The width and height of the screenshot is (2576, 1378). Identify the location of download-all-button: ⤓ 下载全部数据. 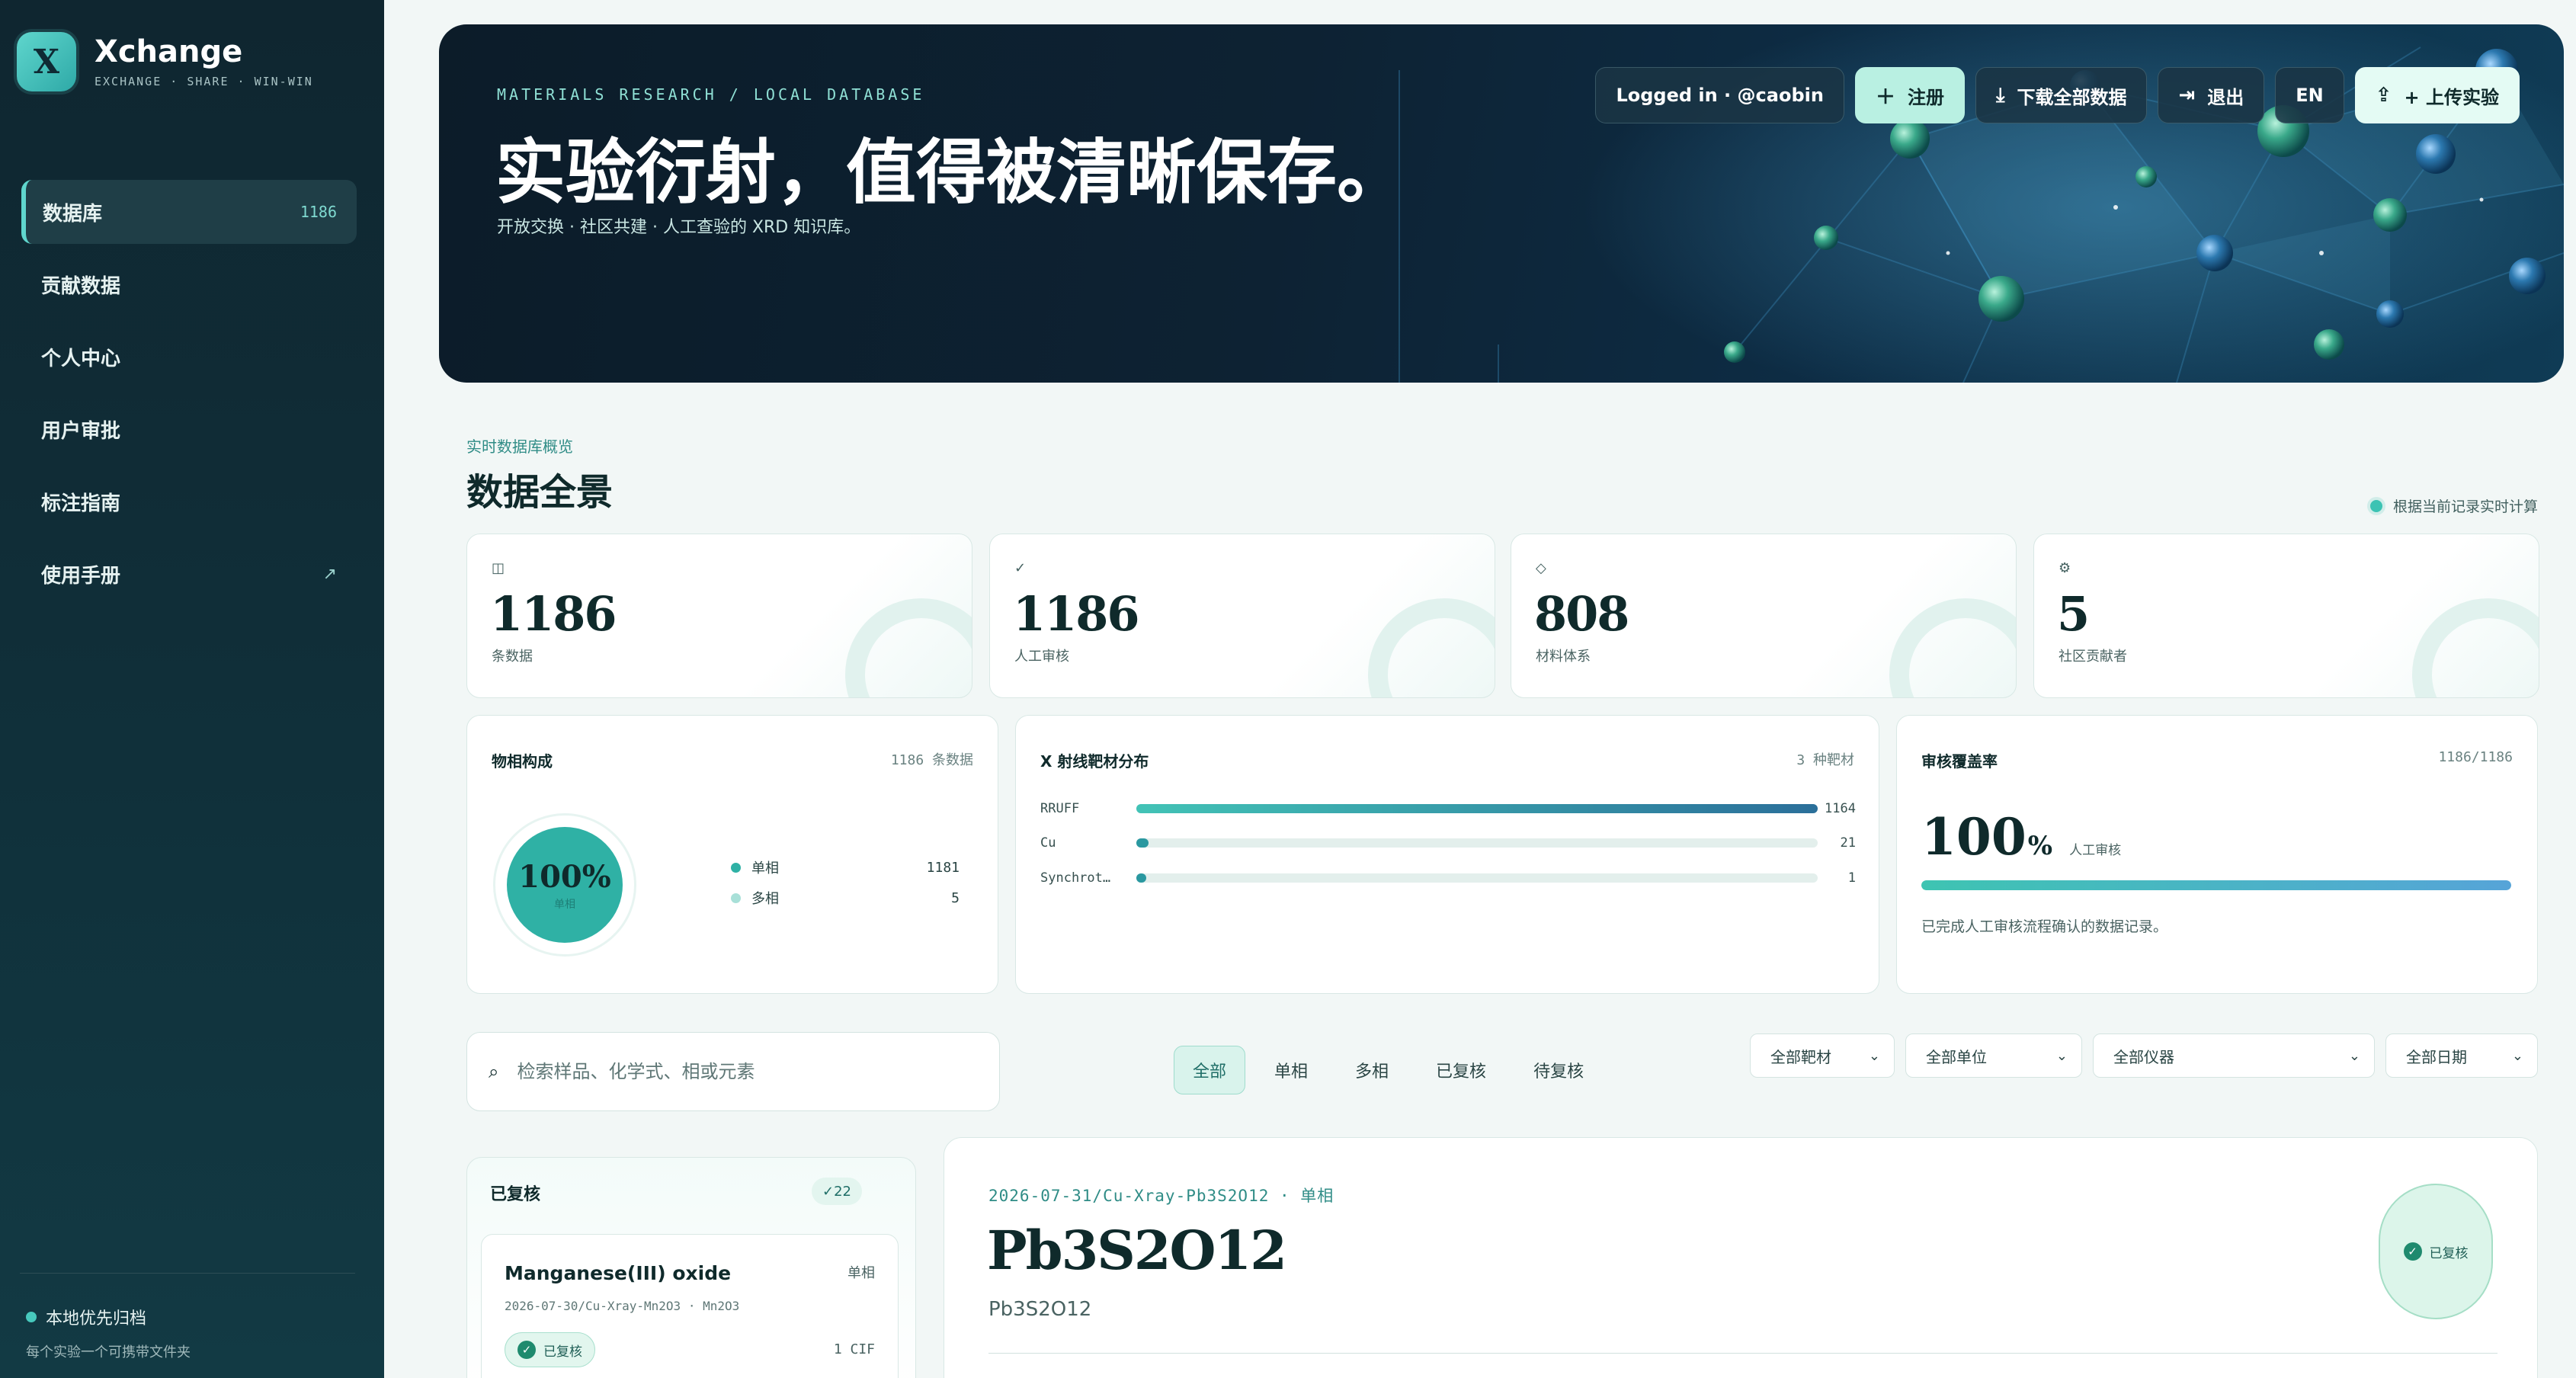
(2061, 95).